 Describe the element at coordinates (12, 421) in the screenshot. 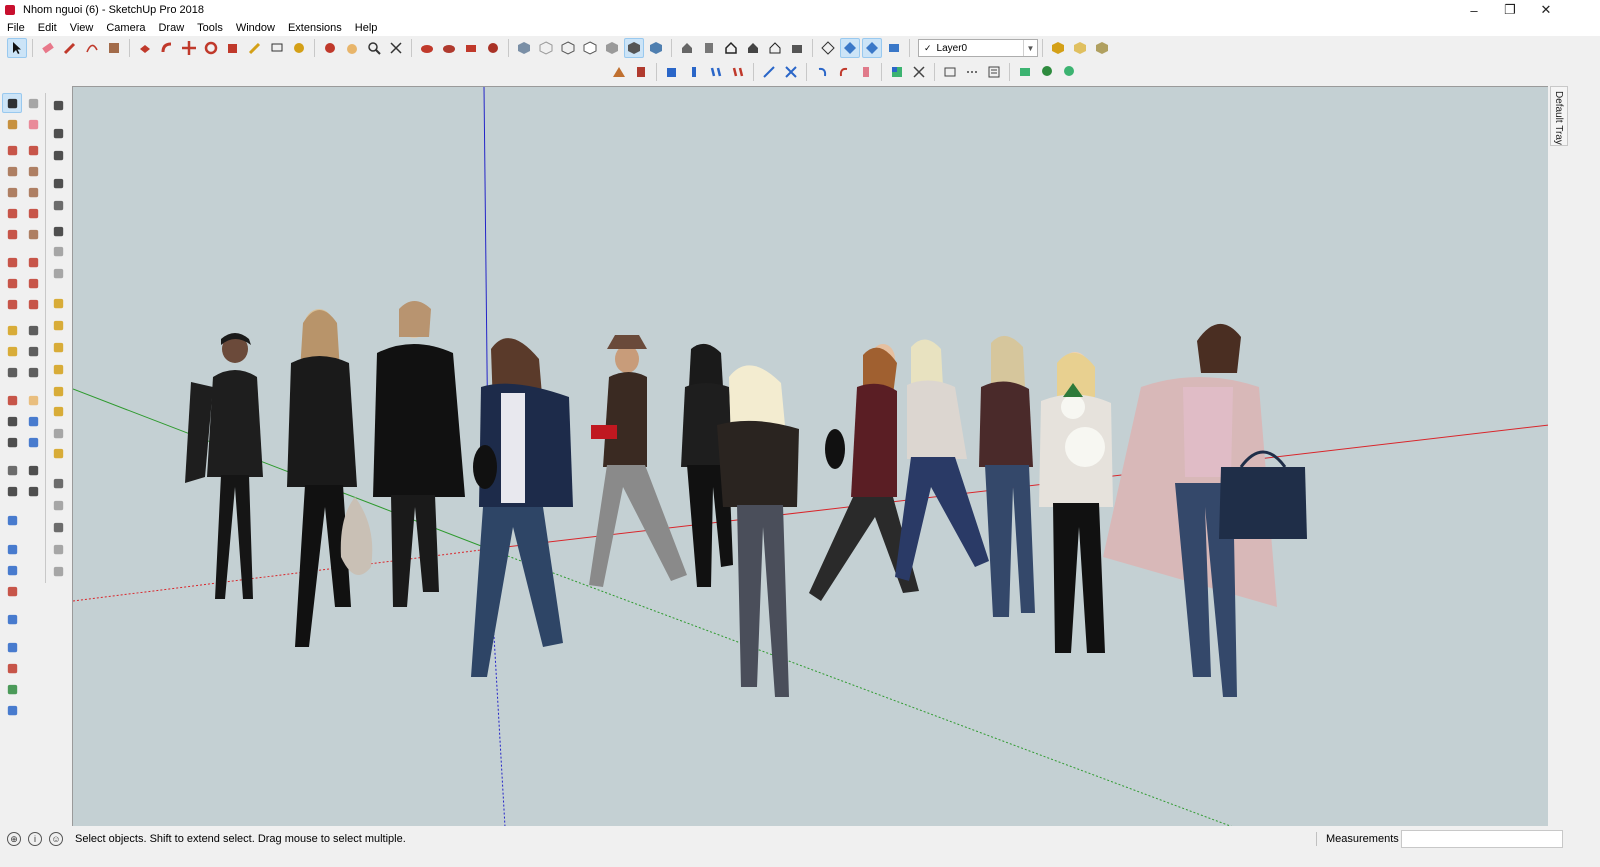

I see `zoom-tool-button` at that location.